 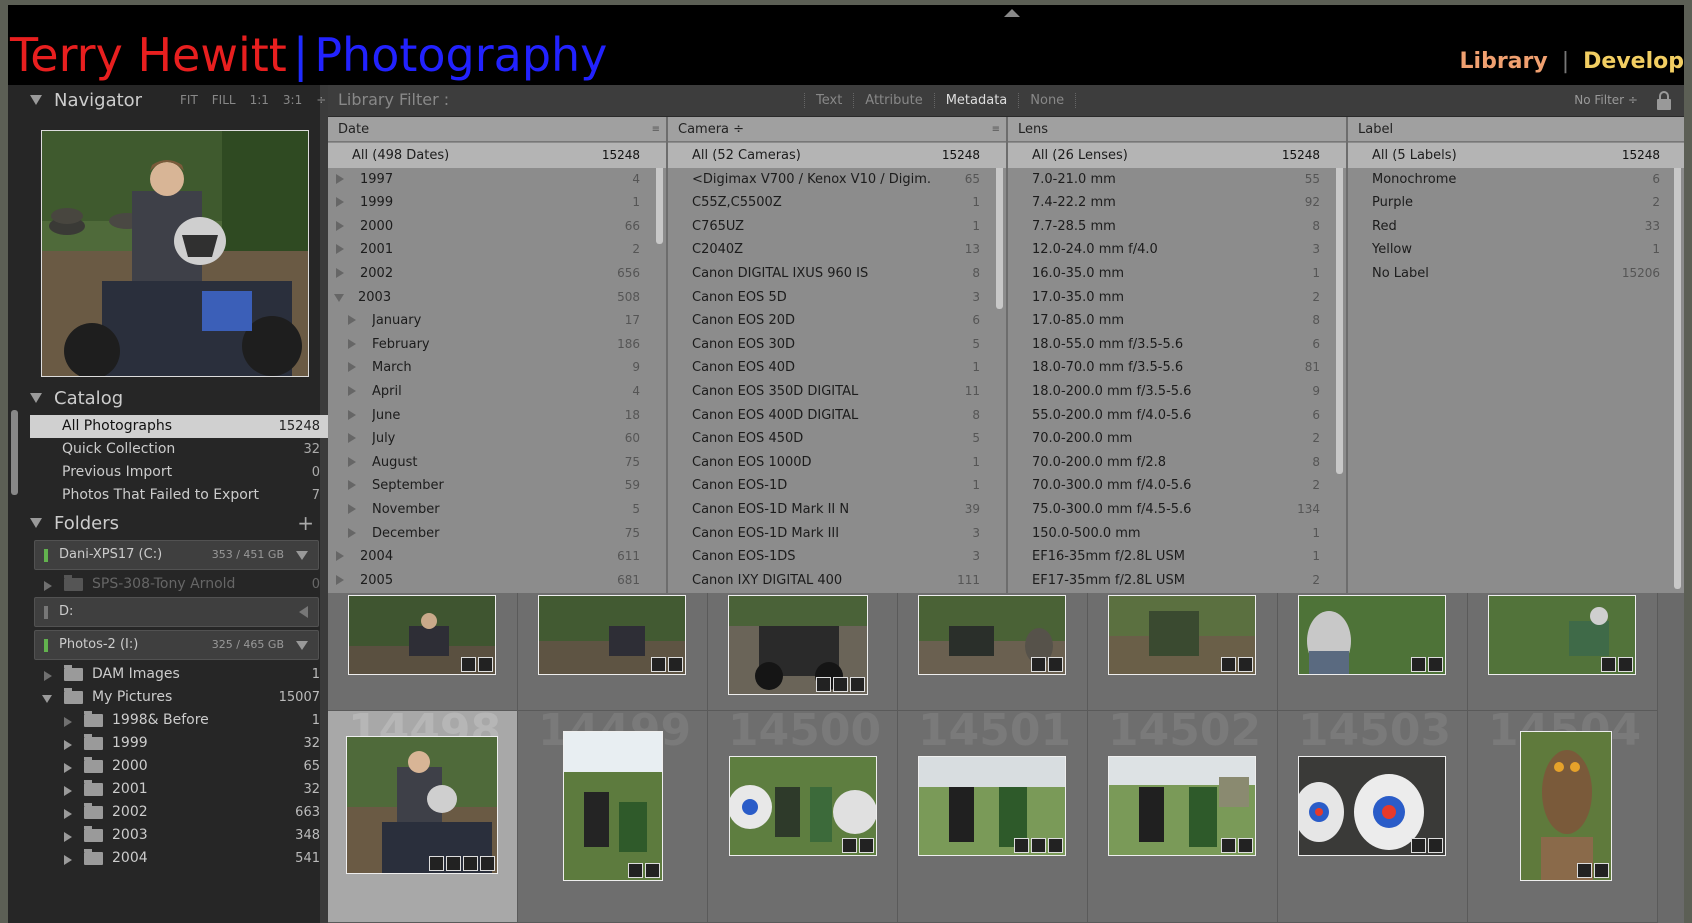 What do you see at coordinates (1516, 249) in the screenshot?
I see `label-row: Yellow 1` at bounding box center [1516, 249].